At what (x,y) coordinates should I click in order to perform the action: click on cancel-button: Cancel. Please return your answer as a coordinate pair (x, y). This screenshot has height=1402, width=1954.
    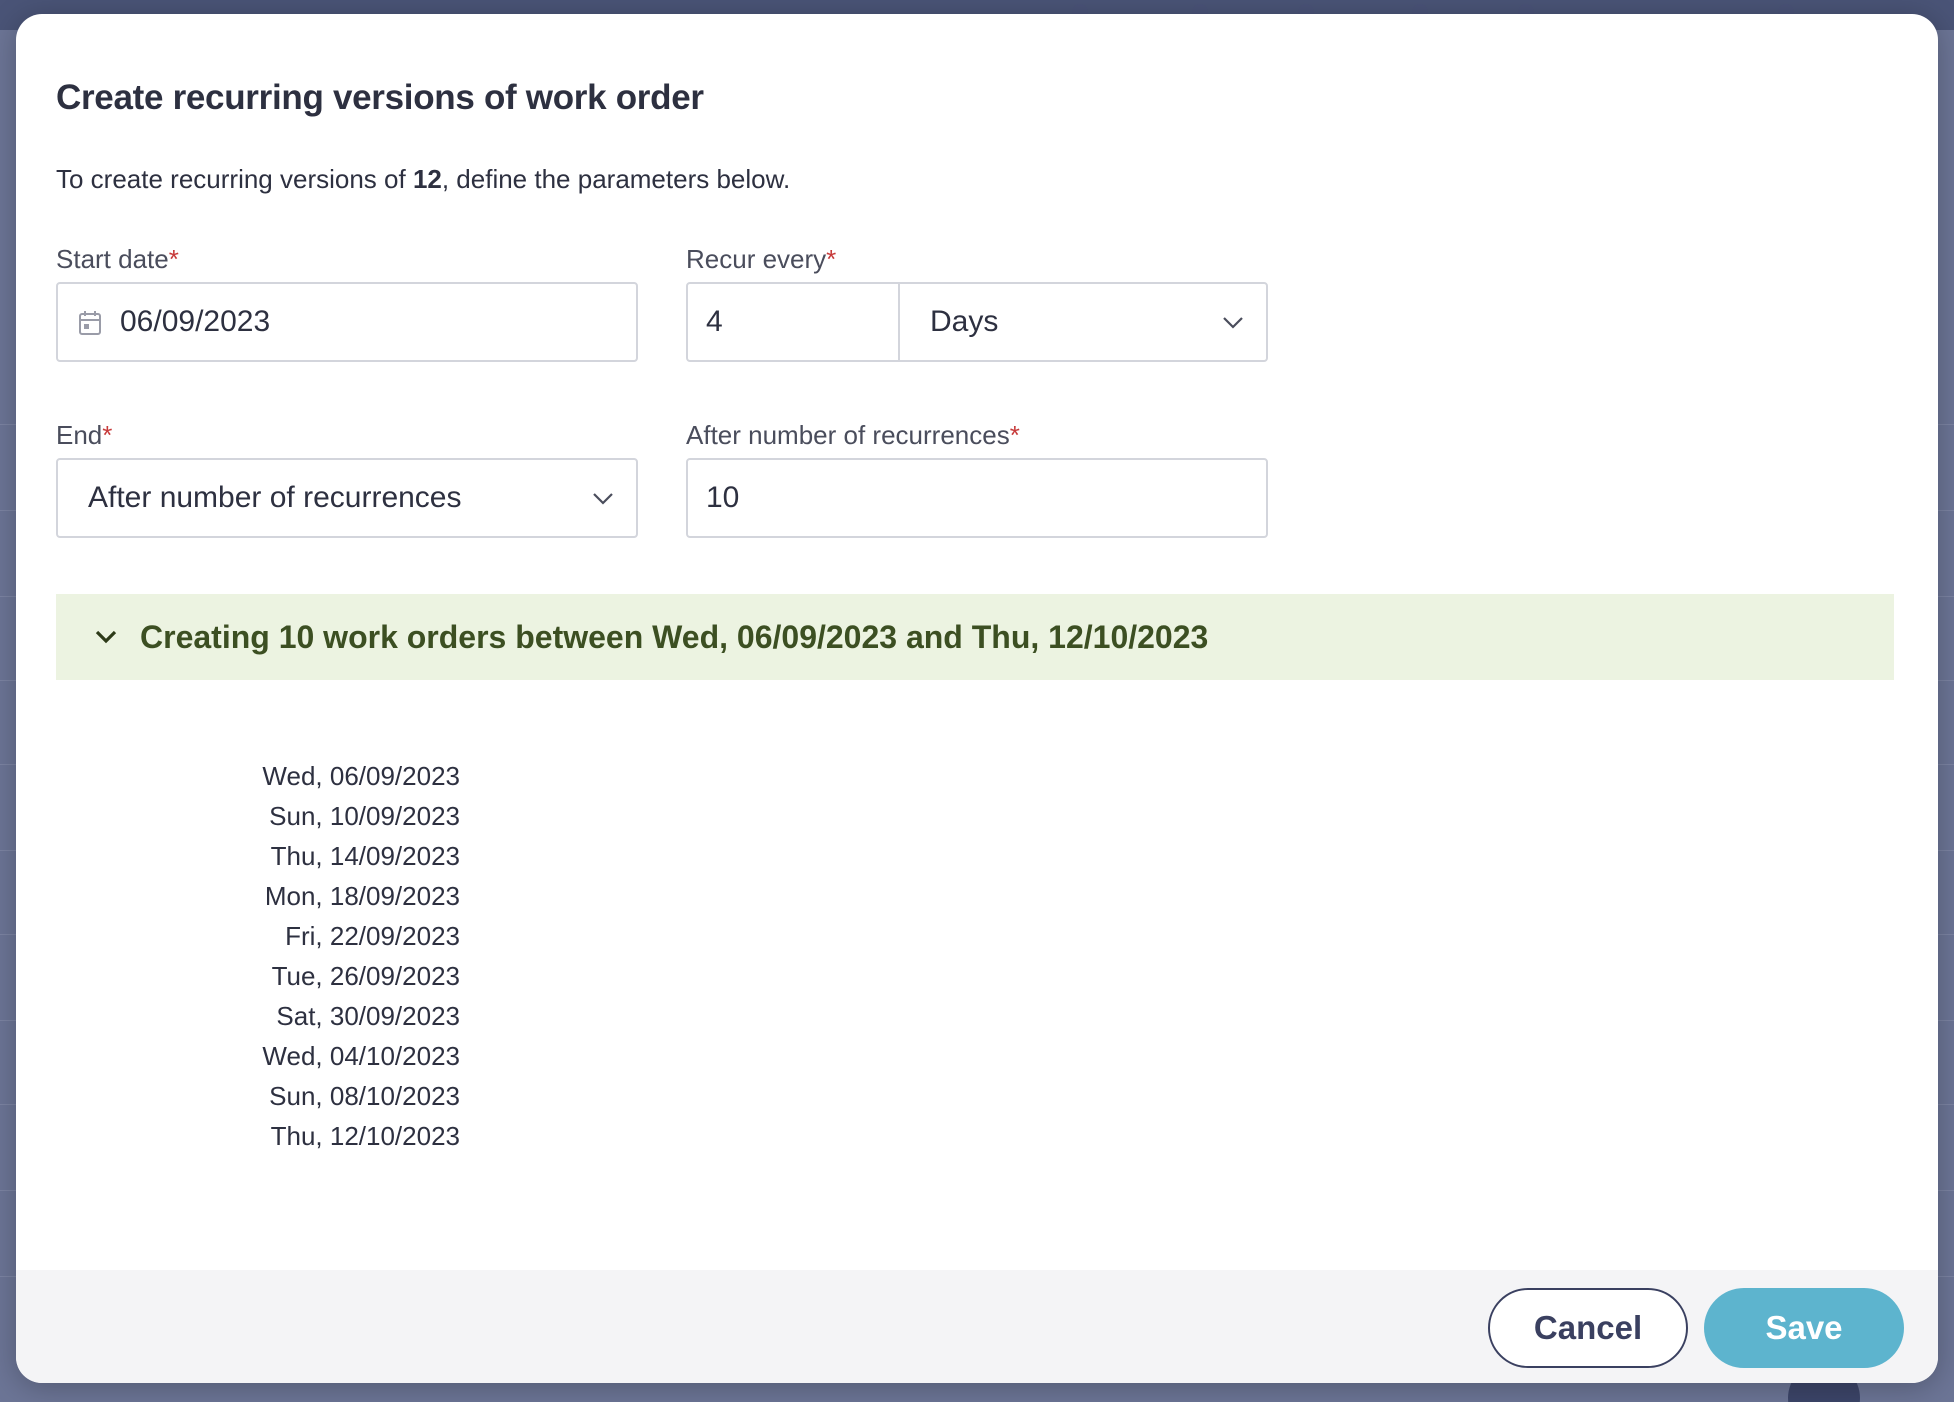
    Looking at the image, I should click on (1588, 1328).